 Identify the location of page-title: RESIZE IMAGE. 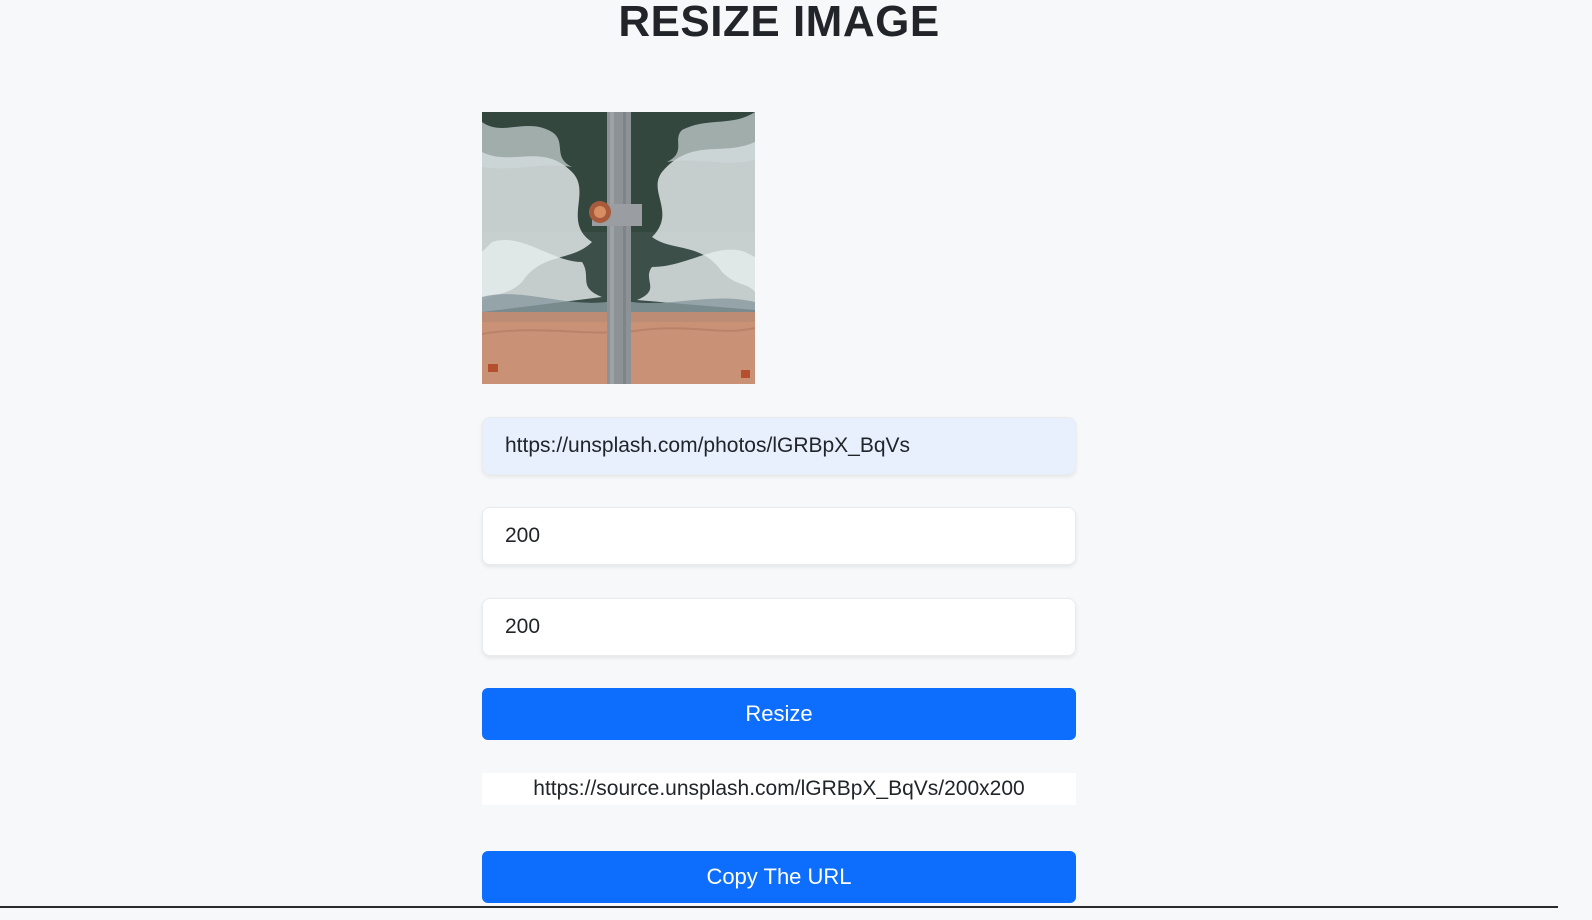
(779, 23).